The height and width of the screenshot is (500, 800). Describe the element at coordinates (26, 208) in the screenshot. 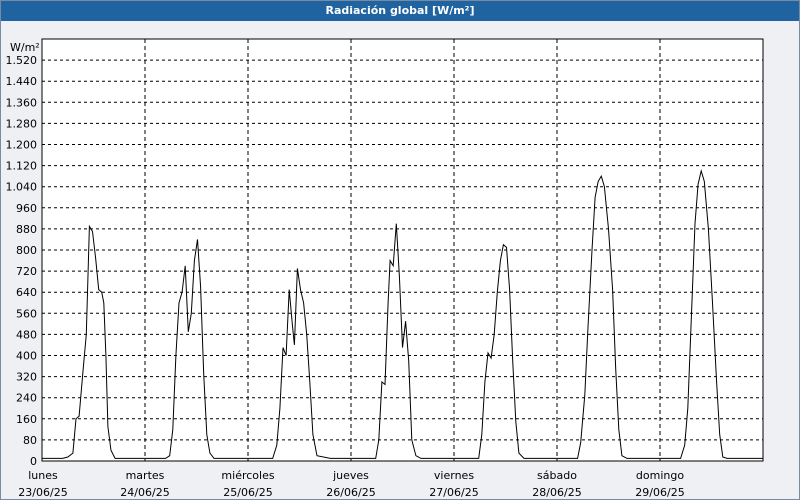

I see `y-tick-label: 960` at that location.